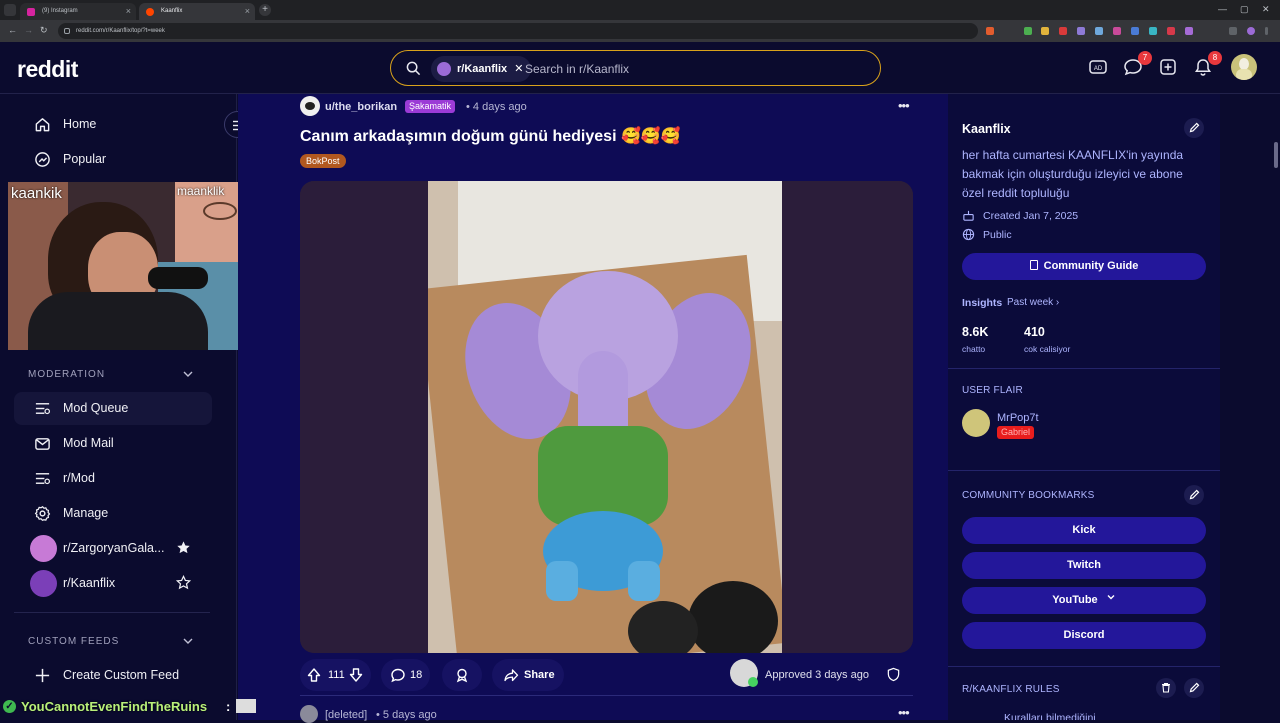 This screenshot has width=1280, height=723. What do you see at coordinates (310, 106) in the screenshot?
I see `author-avatar` at bounding box center [310, 106].